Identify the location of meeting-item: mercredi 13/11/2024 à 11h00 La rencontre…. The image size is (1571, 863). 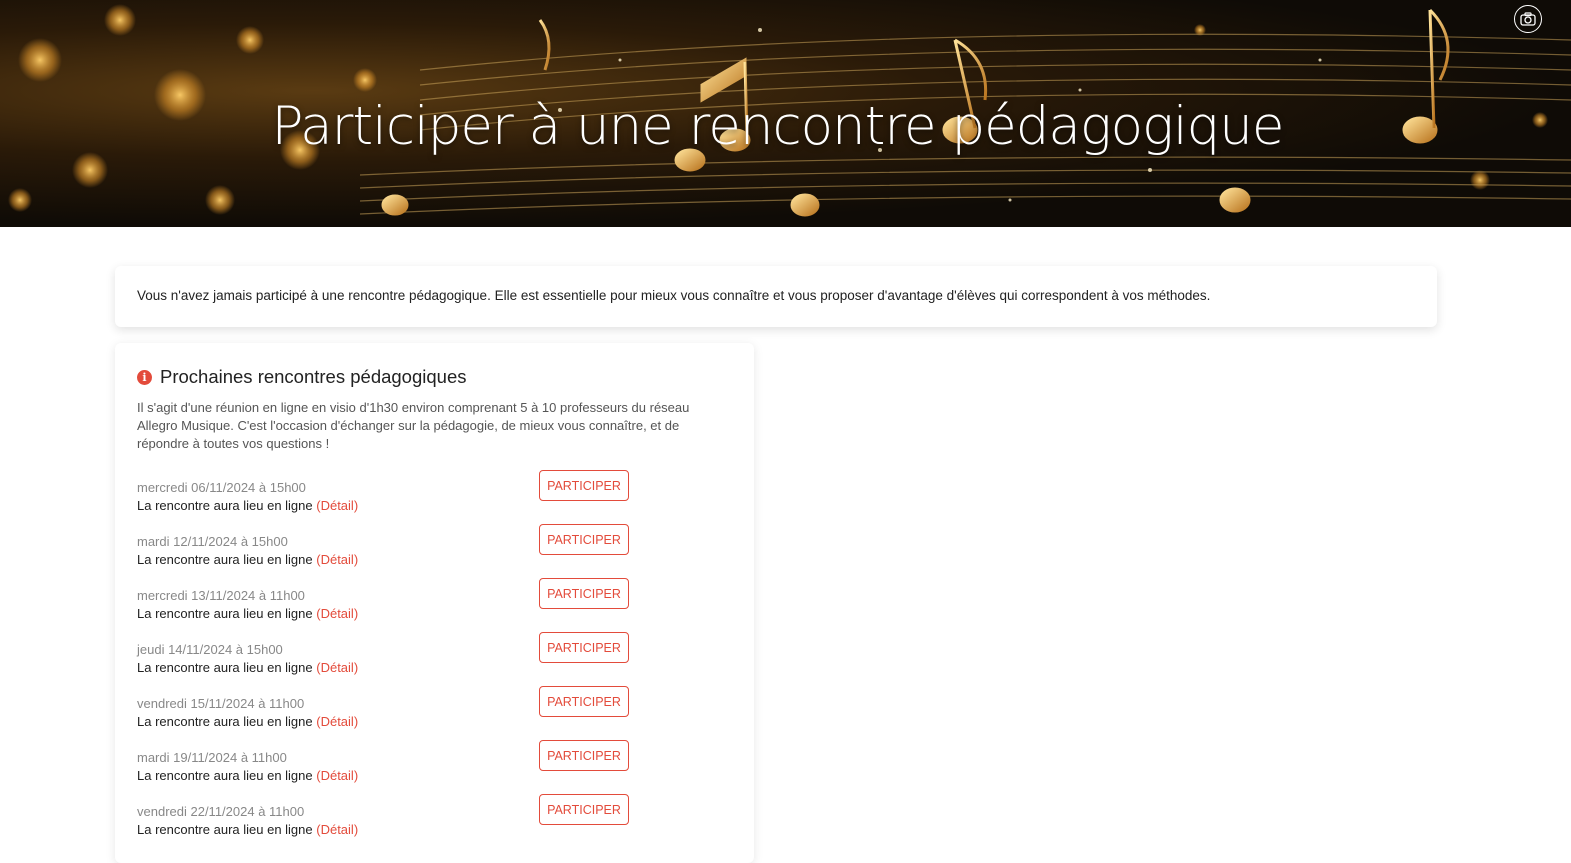
(387, 602).